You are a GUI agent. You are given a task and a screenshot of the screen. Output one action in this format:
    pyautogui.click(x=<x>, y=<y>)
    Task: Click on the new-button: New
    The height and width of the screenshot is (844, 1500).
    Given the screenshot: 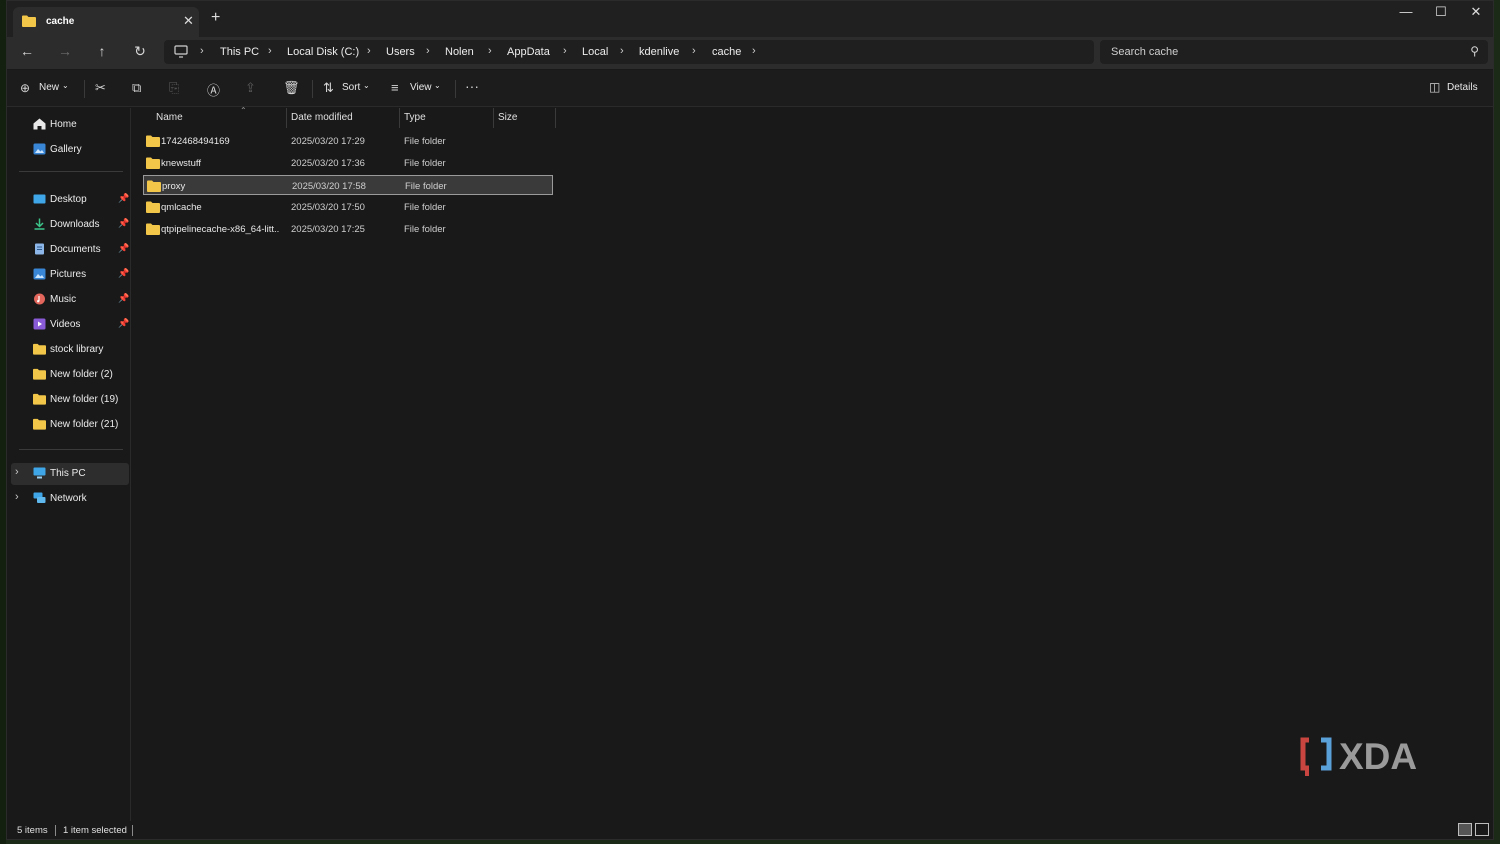 What is the action you would take?
    pyautogui.click(x=49, y=87)
    